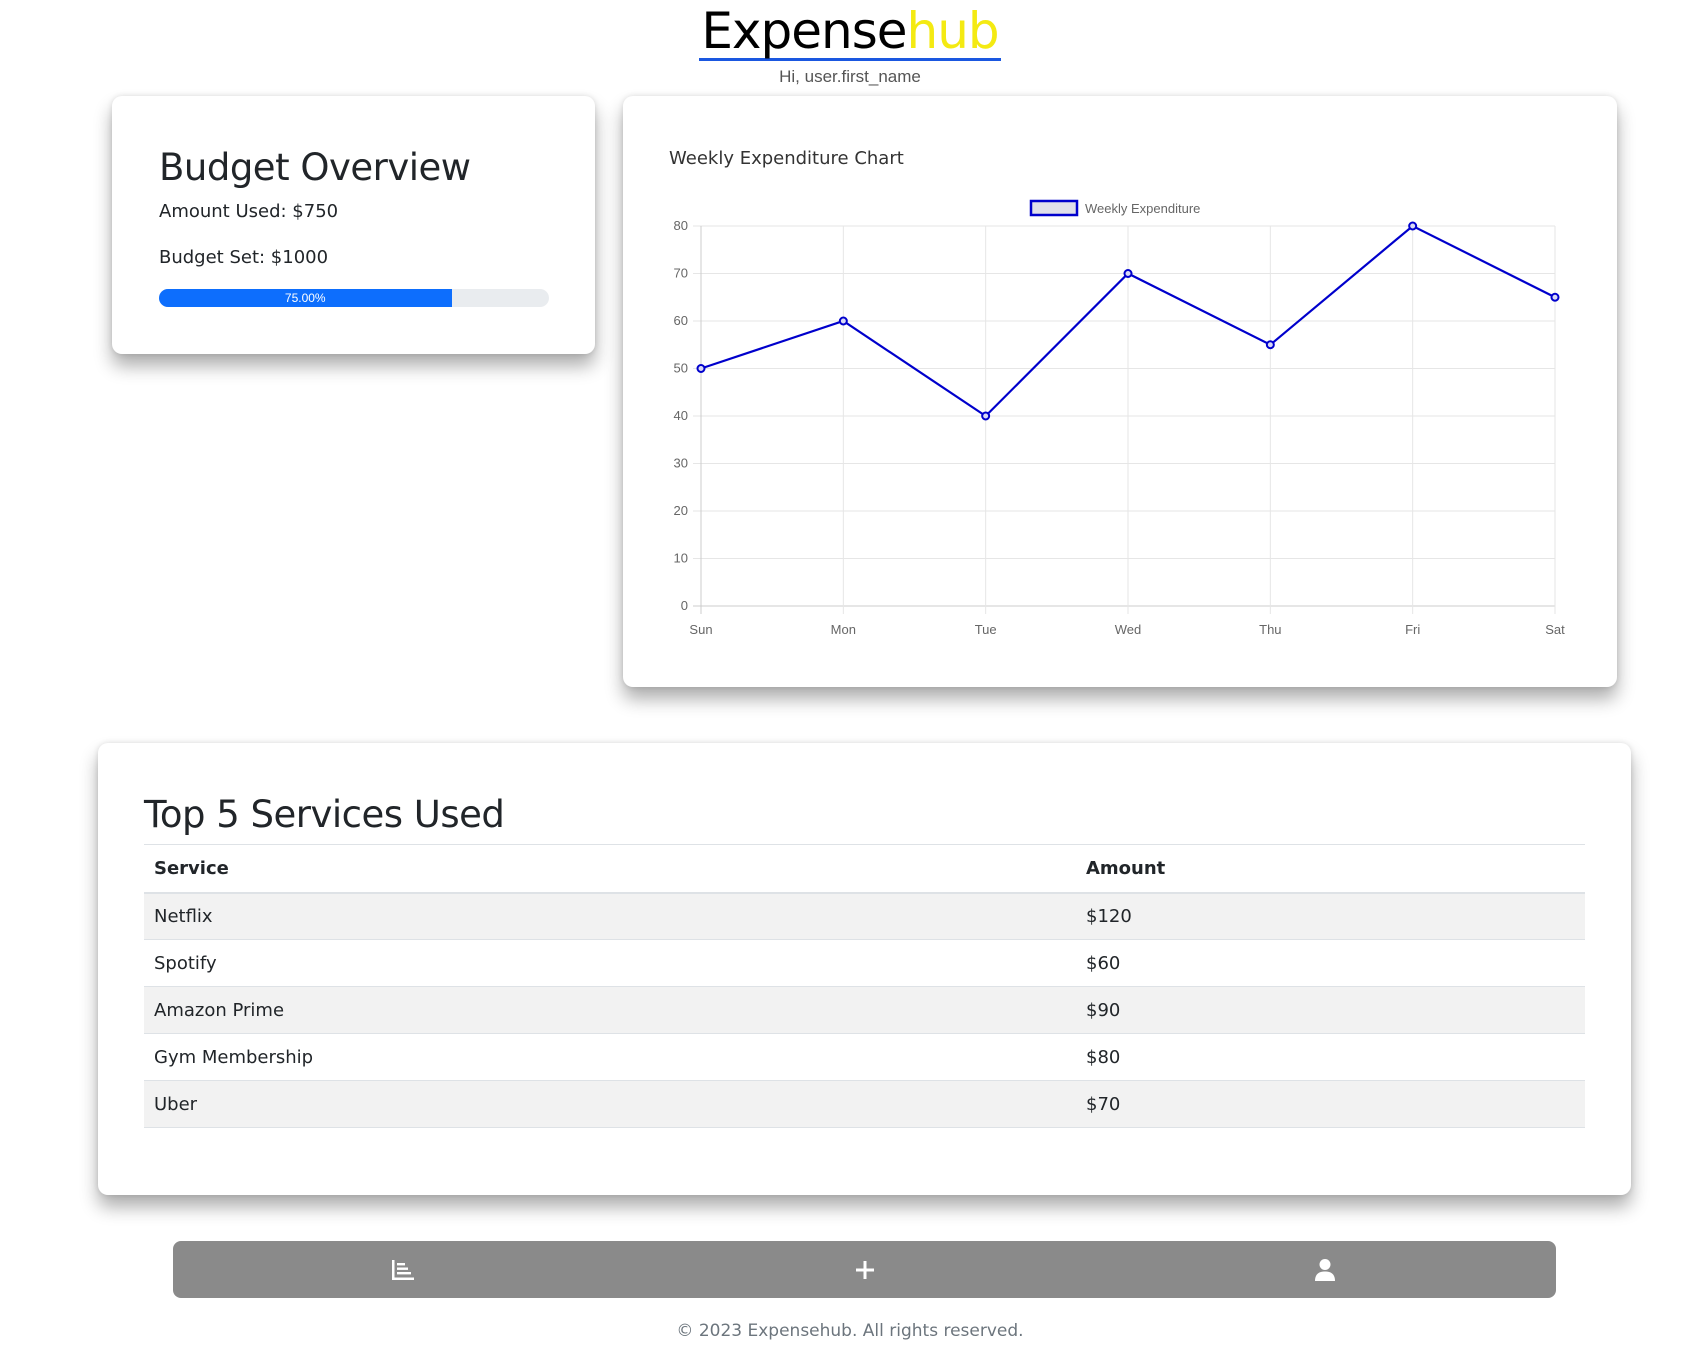 The image size is (1700, 1355). What do you see at coordinates (986, 629) in the screenshot?
I see `x-tick-label: Tue` at bounding box center [986, 629].